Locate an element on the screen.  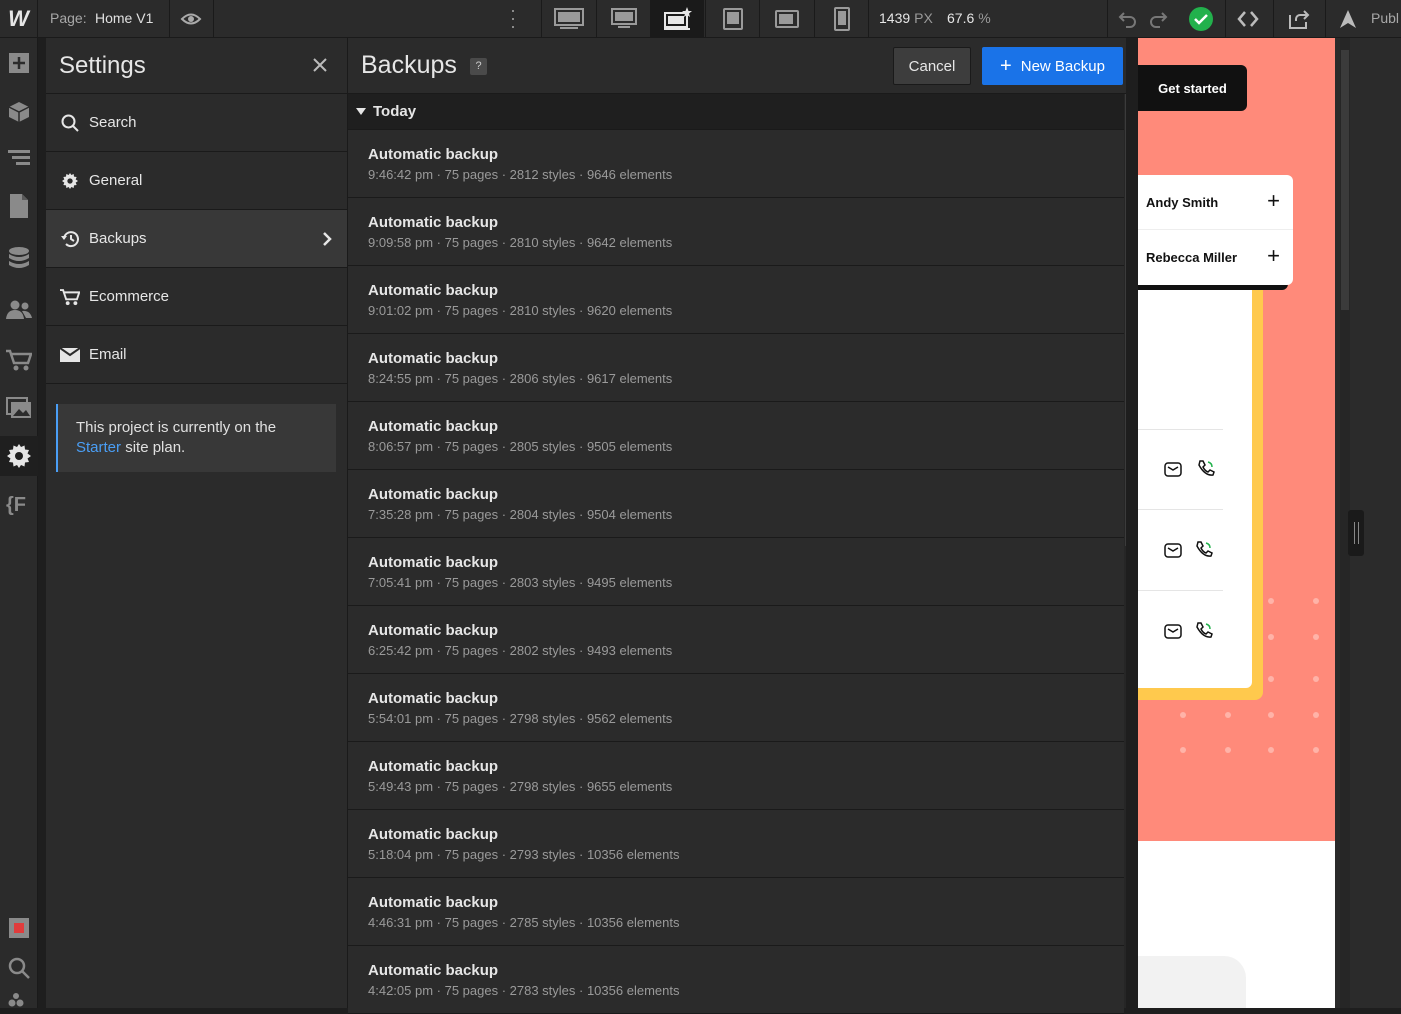
cms-button is located at coordinates (19, 259).